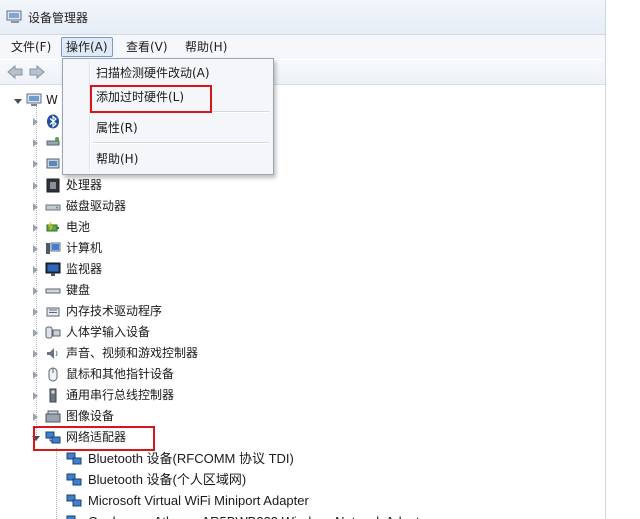 Image resolution: width=640 pixels, height=519 pixels. I want to click on title-bar: 设备管理器, so click(302, 17).